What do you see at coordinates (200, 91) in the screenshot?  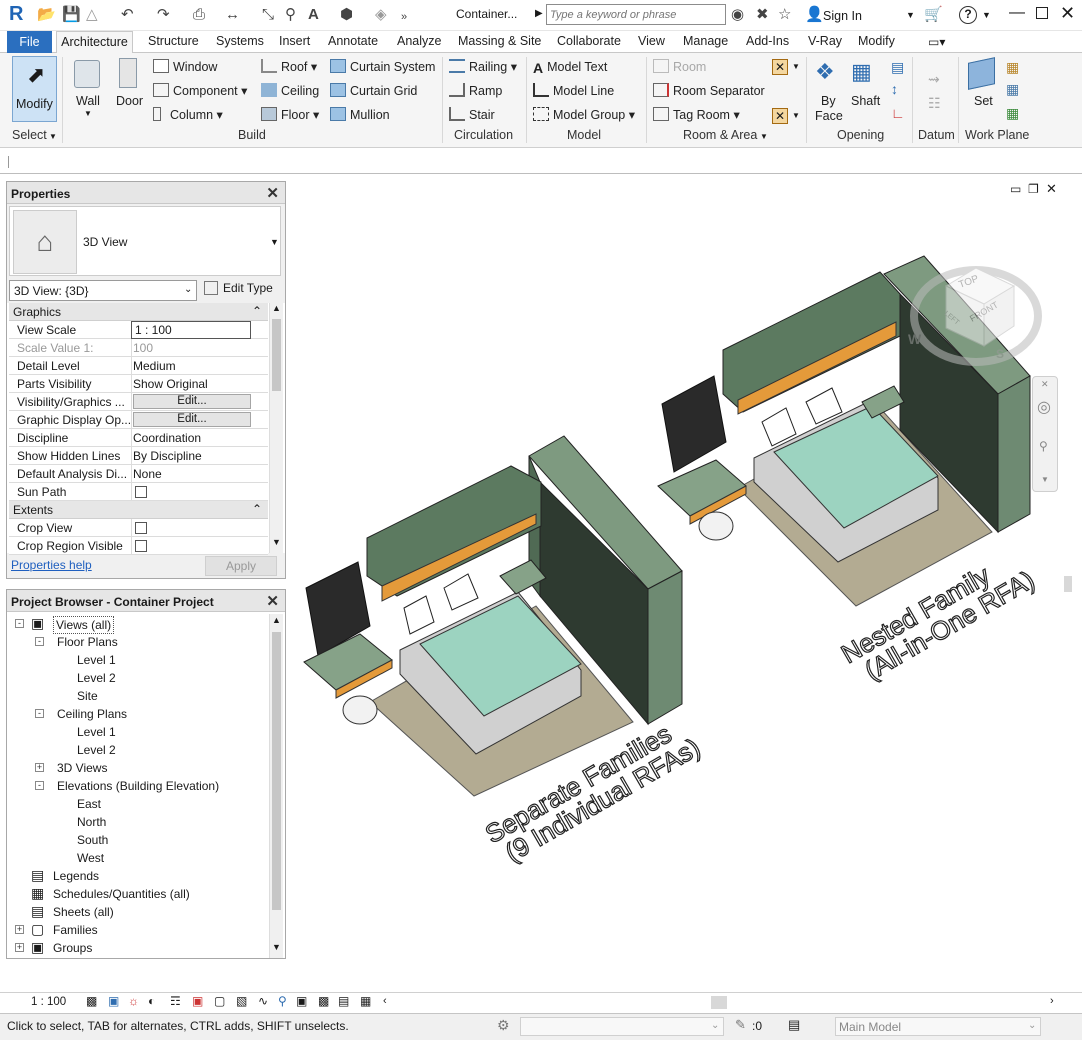 I see `component-button: Component ▾` at bounding box center [200, 91].